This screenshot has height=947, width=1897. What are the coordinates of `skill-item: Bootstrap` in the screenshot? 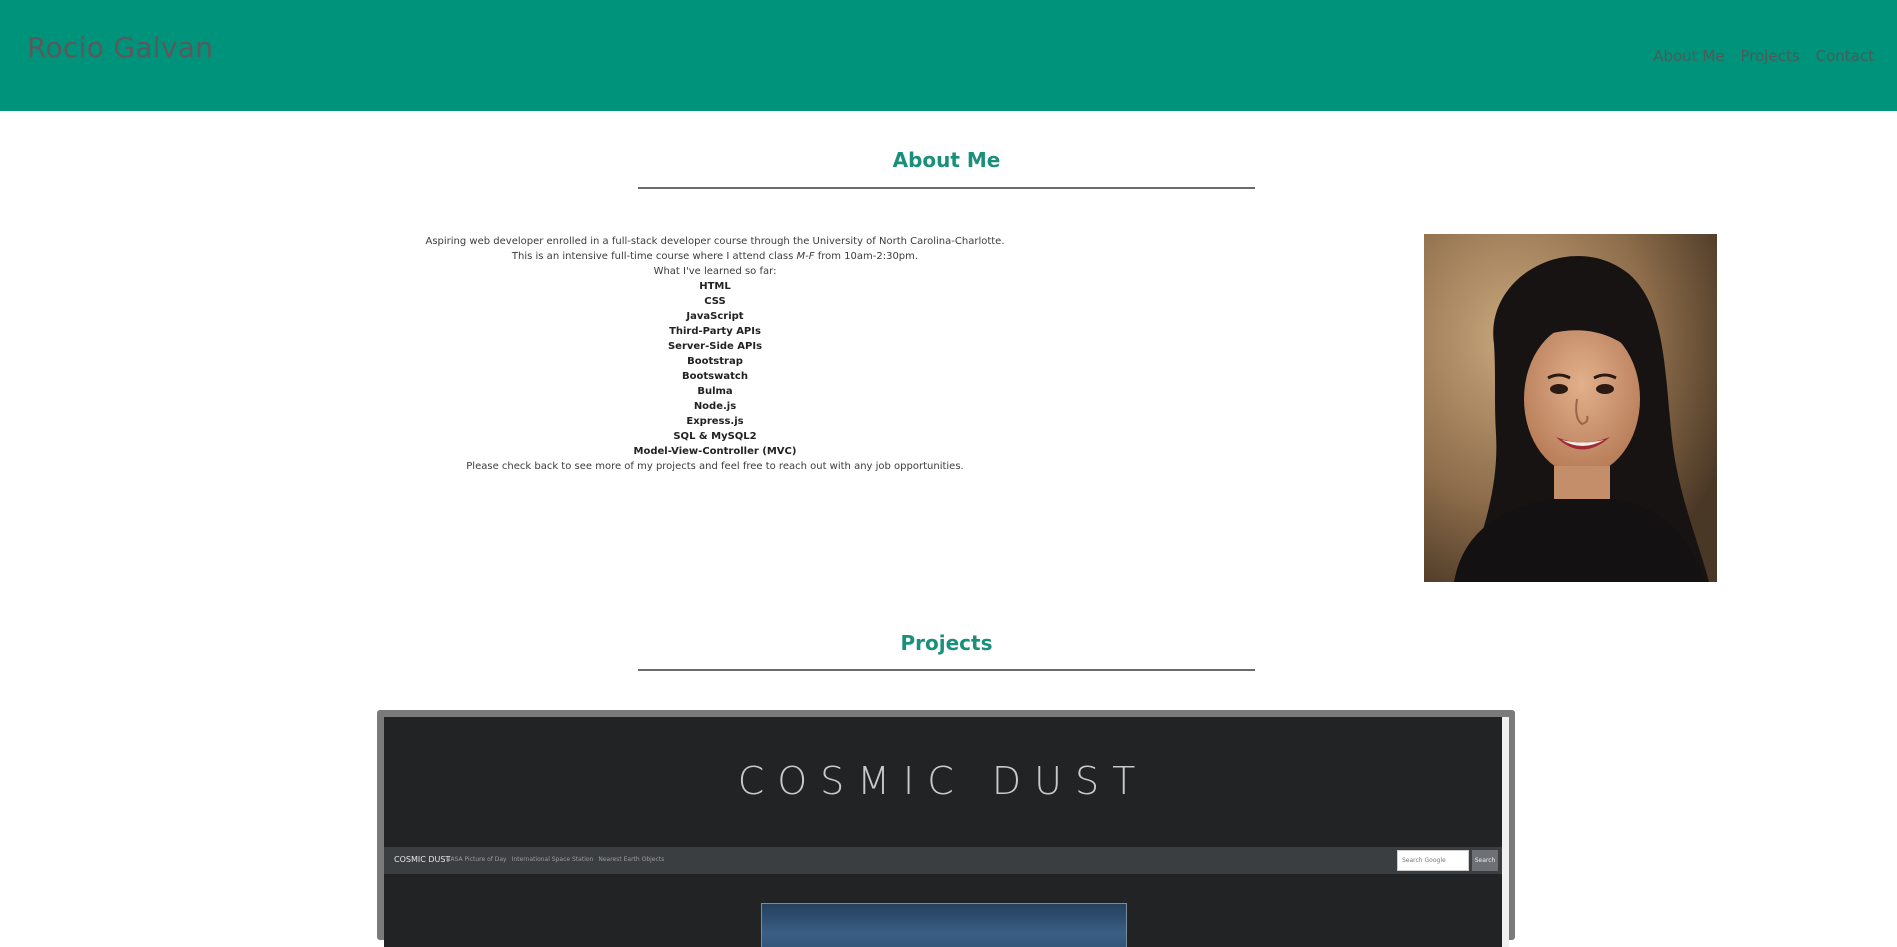 It's located at (715, 361).